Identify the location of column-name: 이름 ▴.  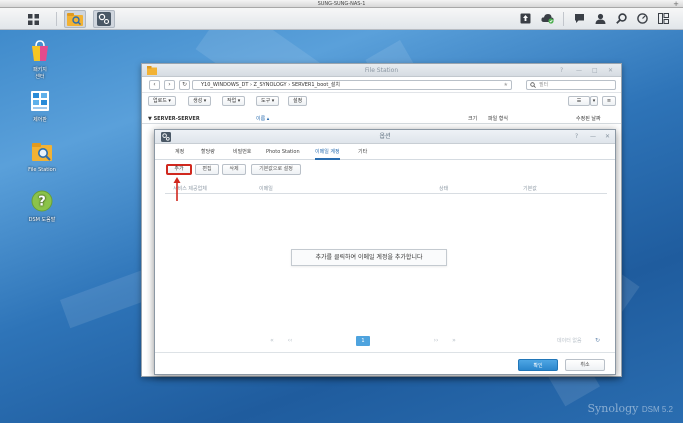
(262, 119).